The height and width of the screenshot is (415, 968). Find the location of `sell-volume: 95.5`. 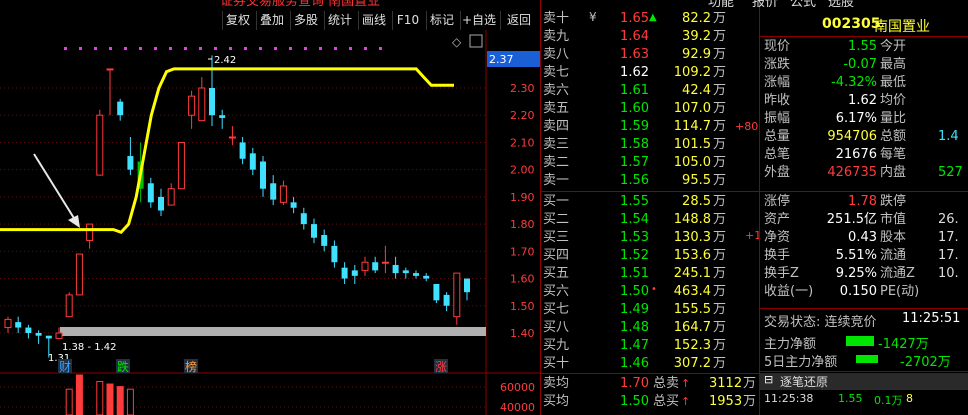

sell-volume: 95.5 is located at coordinates (696, 180).